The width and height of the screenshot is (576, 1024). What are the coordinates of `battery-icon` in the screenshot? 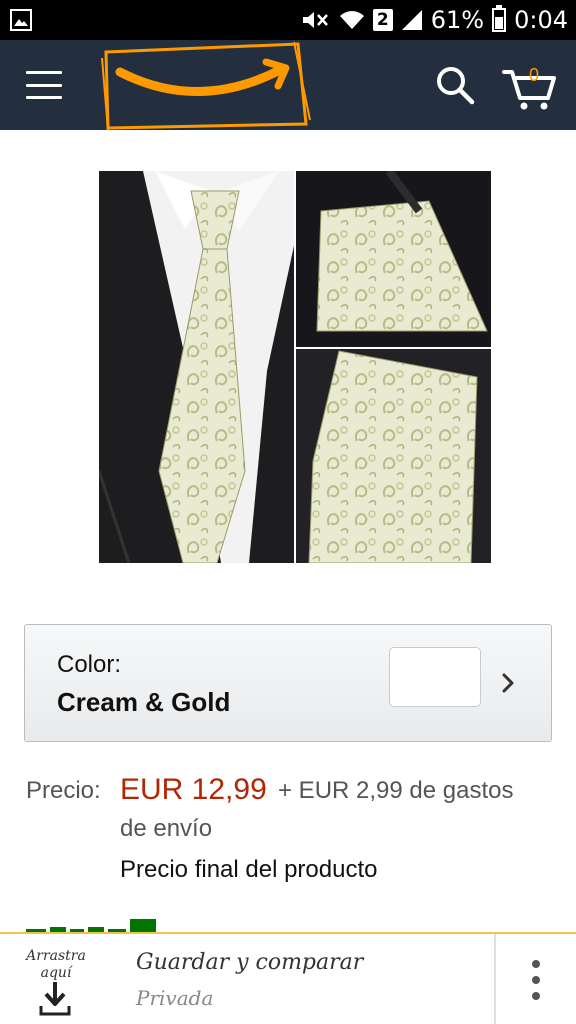 It's located at (499, 18).